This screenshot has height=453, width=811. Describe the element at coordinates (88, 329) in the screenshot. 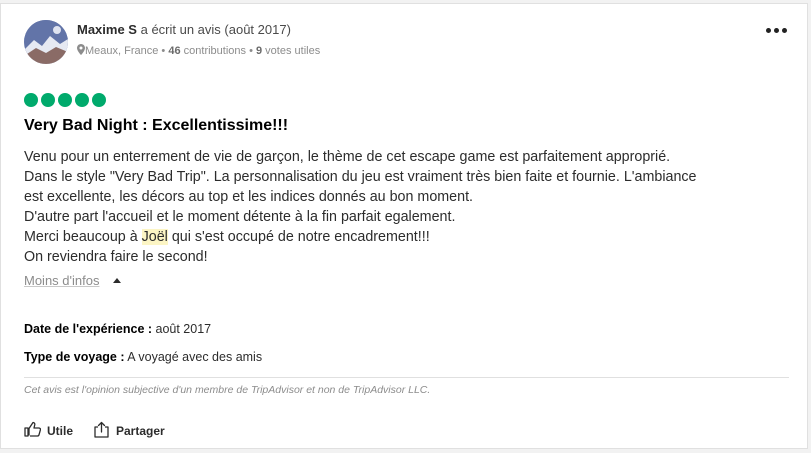

I see `experience-date-label: Date de l'expérience :` at that location.